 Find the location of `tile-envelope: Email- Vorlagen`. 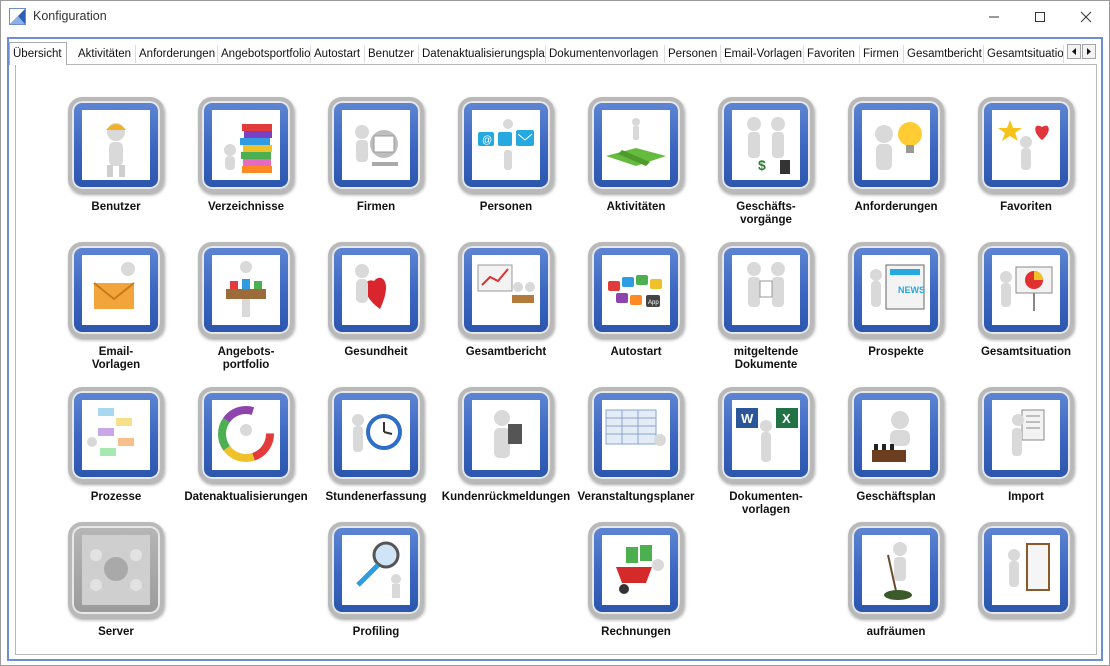

tile-envelope: Email- Vorlagen is located at coordinates (116, 312).